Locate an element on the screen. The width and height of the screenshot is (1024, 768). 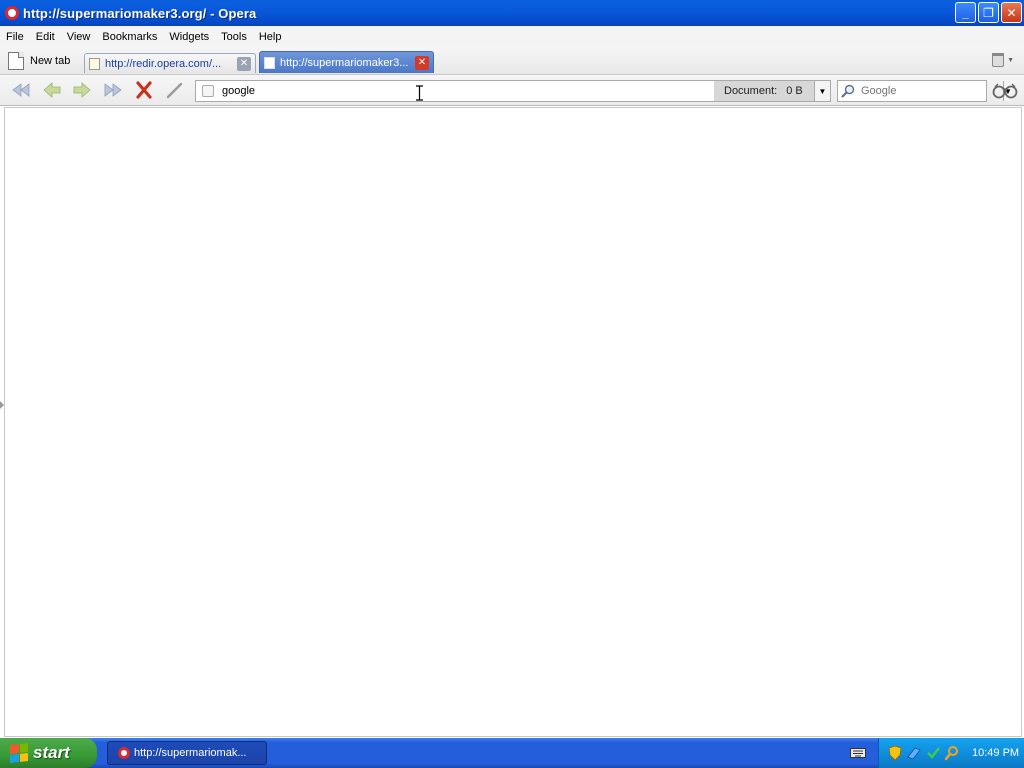
menu-bookmarks: Bookmarks is located at coordinates (129, 37).